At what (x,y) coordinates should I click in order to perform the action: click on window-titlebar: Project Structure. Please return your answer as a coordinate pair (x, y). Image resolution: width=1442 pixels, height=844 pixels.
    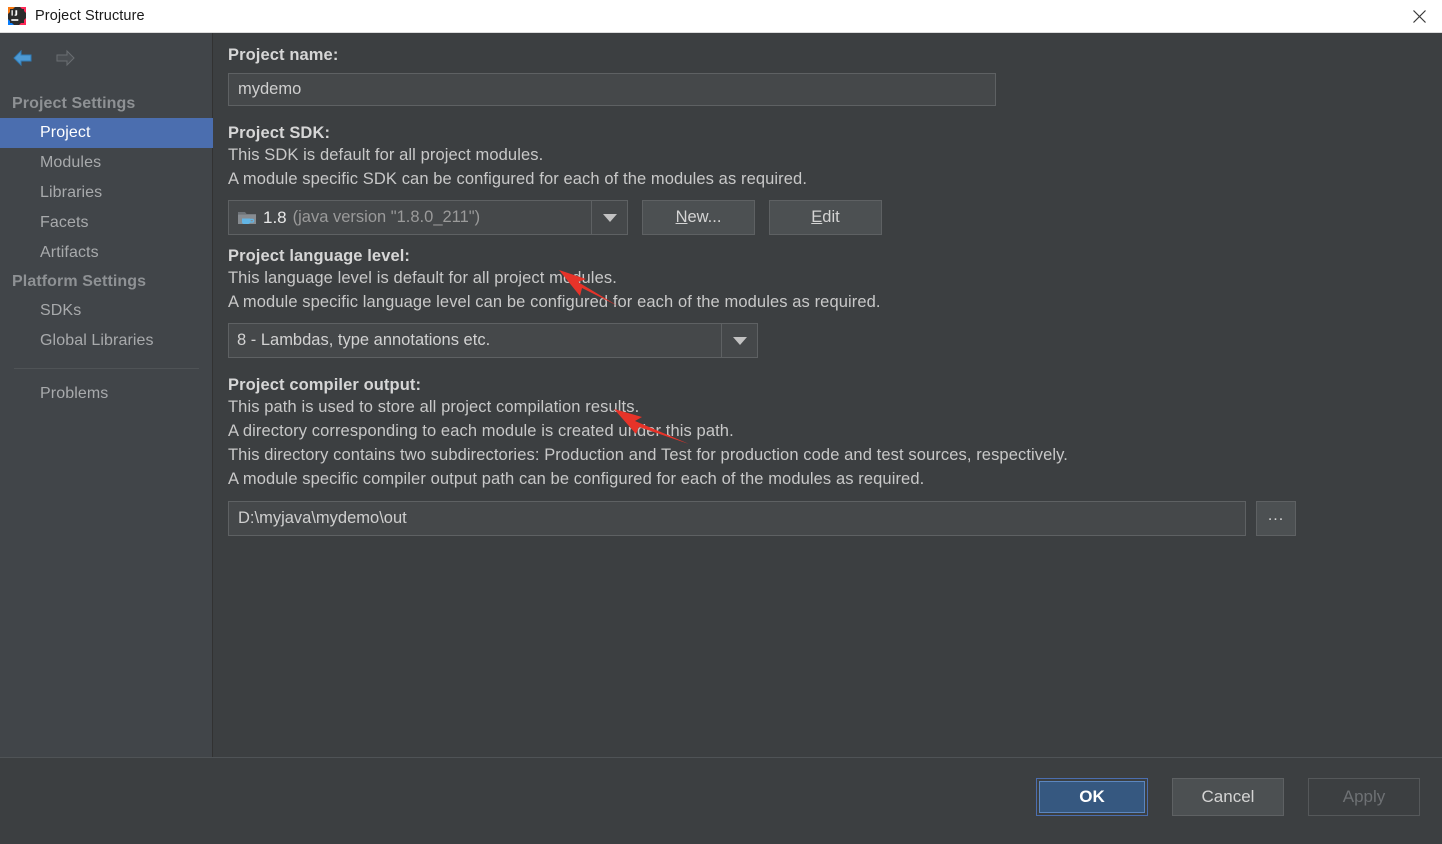
    Looking at the image, I should click on (721, 16).